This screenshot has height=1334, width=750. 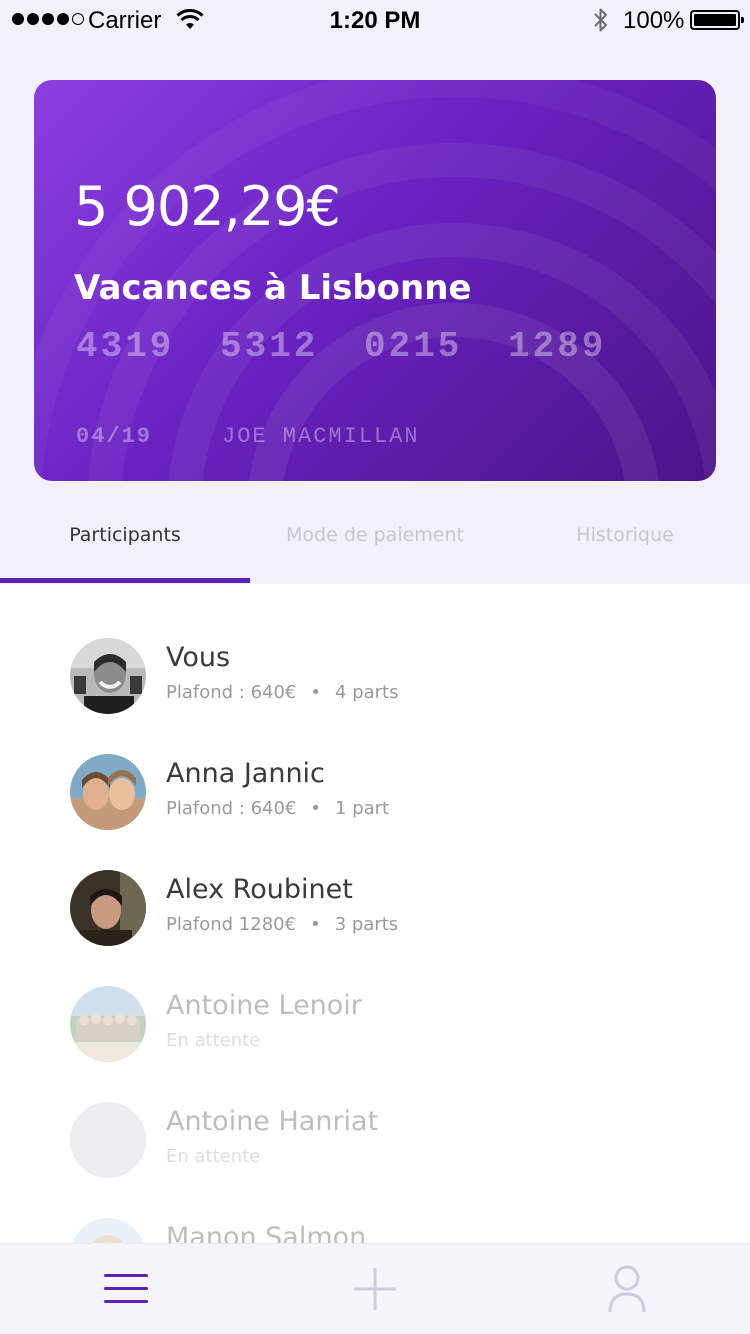 What do you see at coordinates (231, 924) in the screenshot?
I see `participant-limit: Plafond 1280€` at bounding box center [231, 924].